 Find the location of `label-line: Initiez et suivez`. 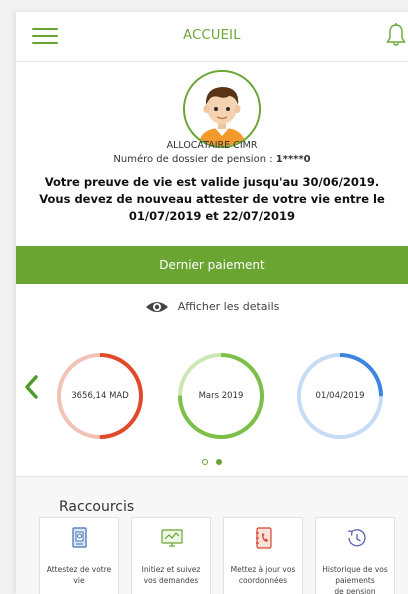

label-line: Initiez et suivez is located at coordinates (171, 569).